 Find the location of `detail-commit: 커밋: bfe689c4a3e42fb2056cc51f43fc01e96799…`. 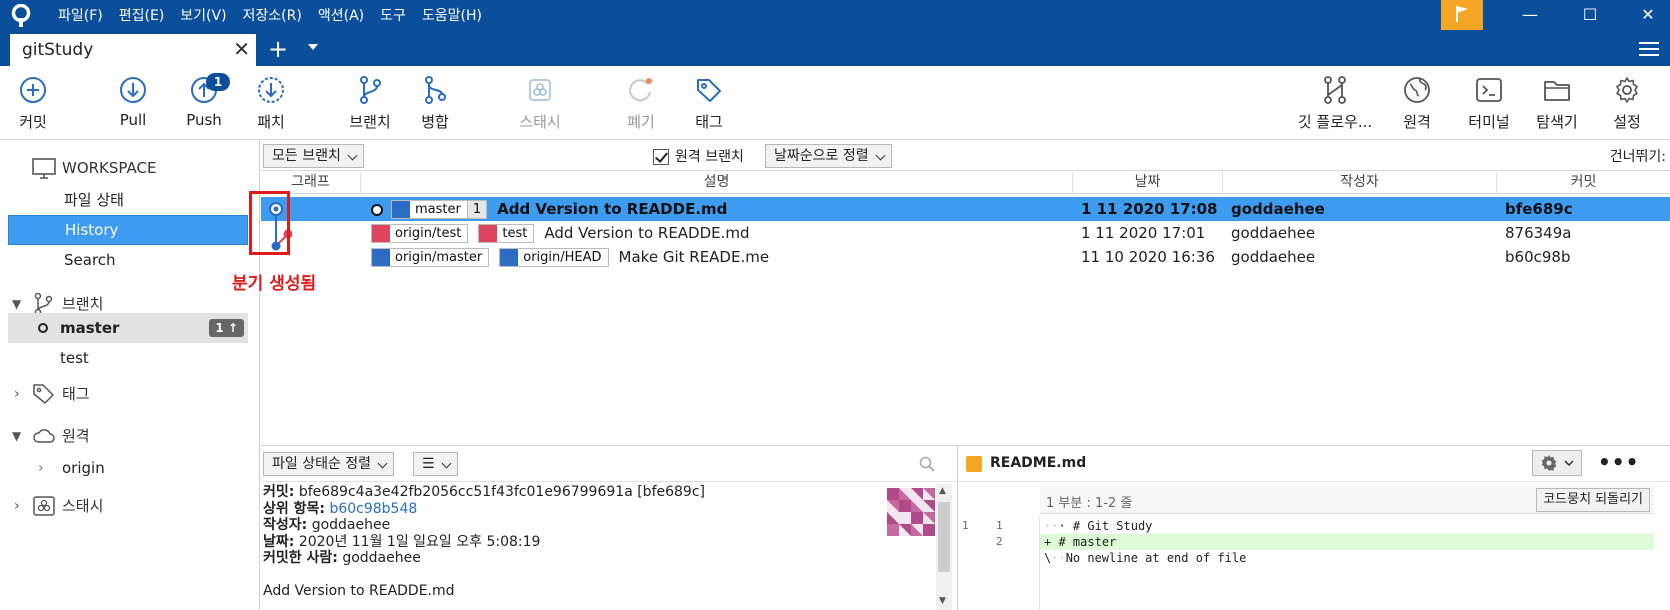

detail-commit: 커밋: bfe689c4a3e42fb2056cc51f43fc01e96799… is located at coordinates (484, 492).